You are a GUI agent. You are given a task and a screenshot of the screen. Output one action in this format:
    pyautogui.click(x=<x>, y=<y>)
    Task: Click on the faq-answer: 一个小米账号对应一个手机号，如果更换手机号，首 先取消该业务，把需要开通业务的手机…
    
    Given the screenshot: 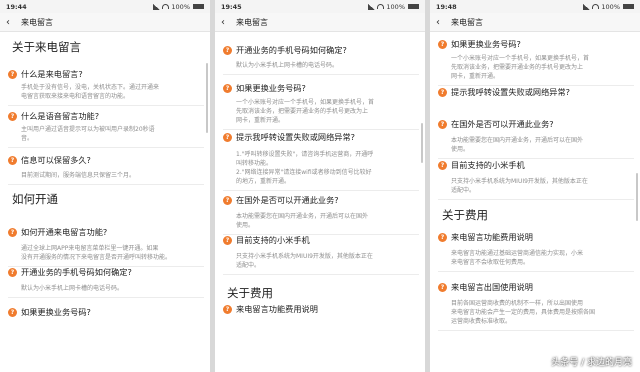 What is the action you would take?
    pyautogui.click(x=320, y=111)
    